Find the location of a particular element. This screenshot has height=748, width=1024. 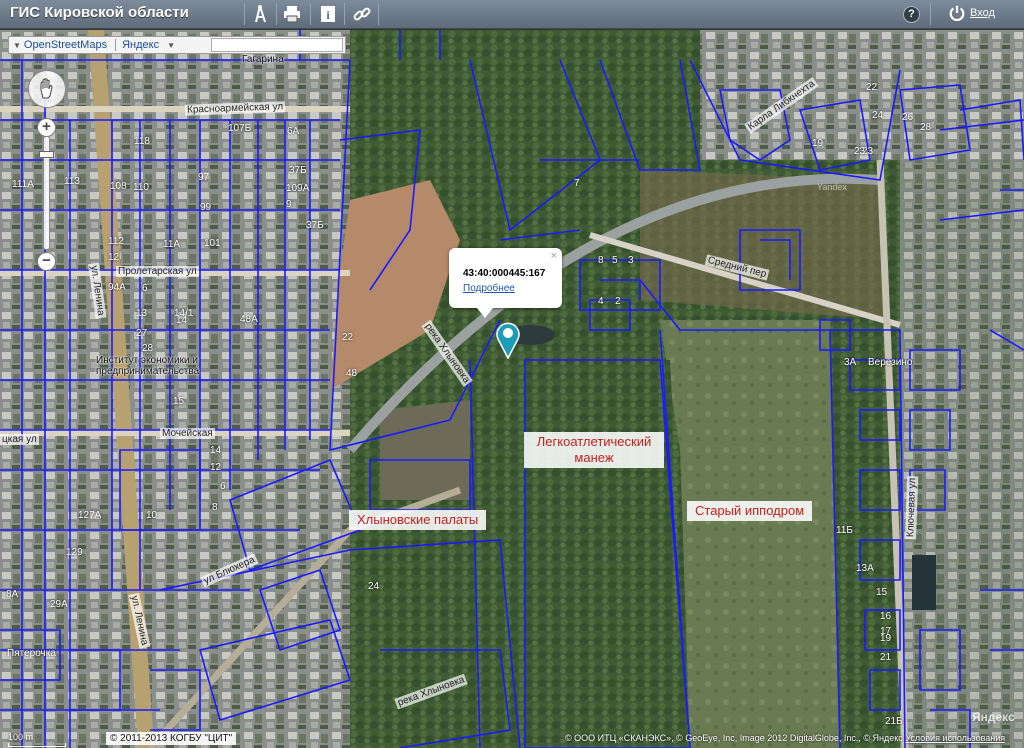

house-number: 113 is located at coordinates (72, 181).